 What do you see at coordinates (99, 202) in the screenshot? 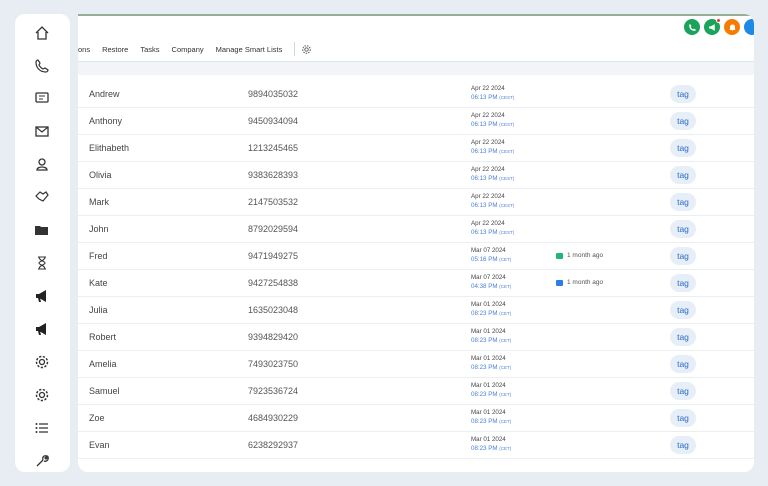
I see `contact-name: Mark` at bounding box center [99, 202].